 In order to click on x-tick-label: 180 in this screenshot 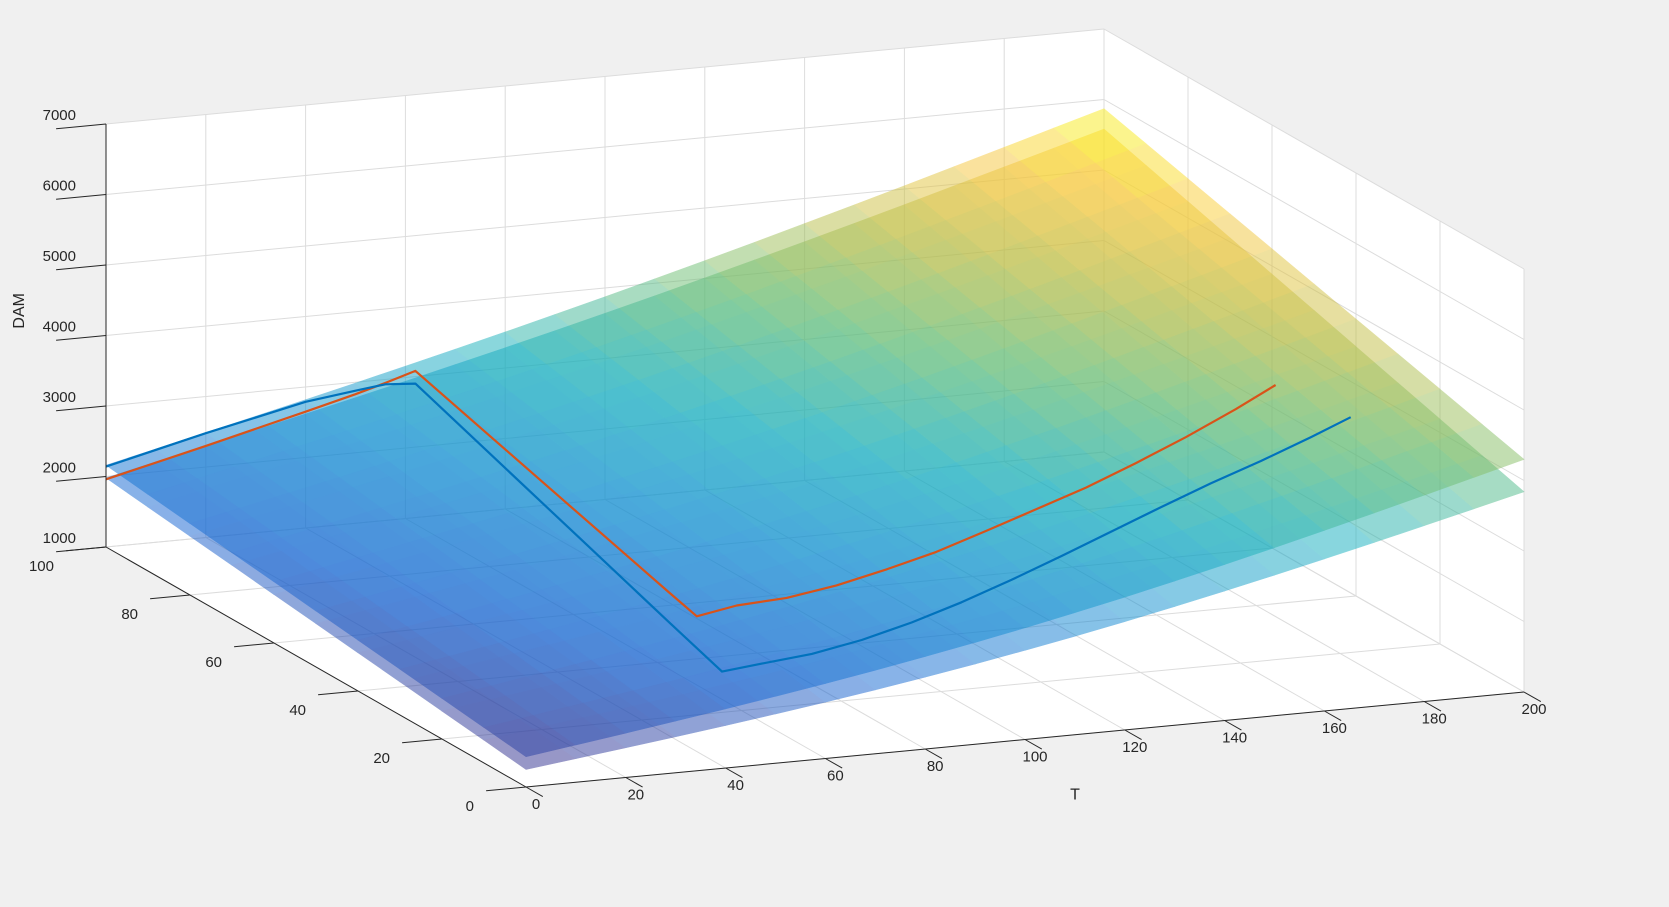, I will do `click(1434, 719)`.